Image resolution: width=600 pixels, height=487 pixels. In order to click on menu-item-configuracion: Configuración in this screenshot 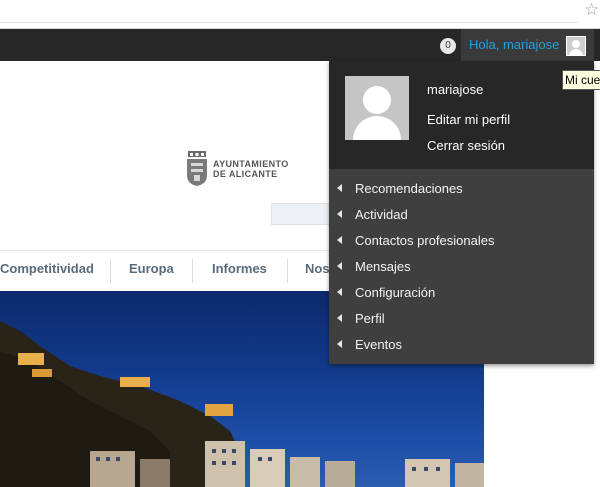, I will do `click(461, 293)`.